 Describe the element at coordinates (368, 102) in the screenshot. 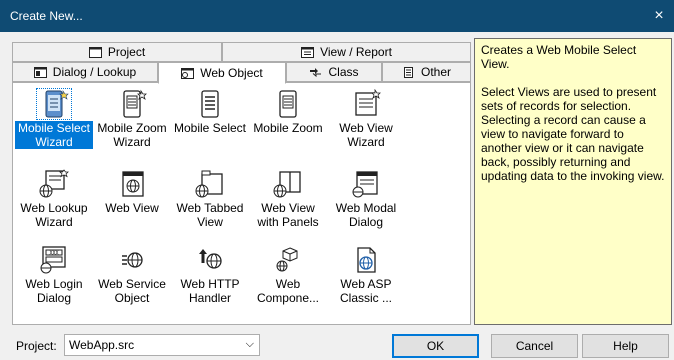

I see `web-view-wizard-icon` at that location.